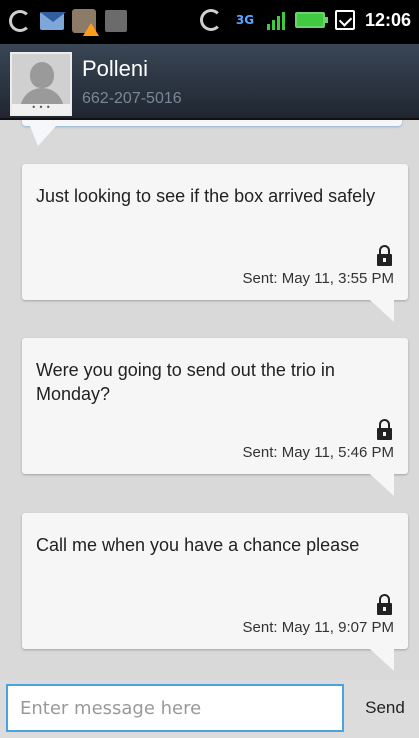 The width and height of the screenshot is (419, 738). I want to click on sent-timestamp: Sent: May 11, 3:55 PM, so click(318, 278).